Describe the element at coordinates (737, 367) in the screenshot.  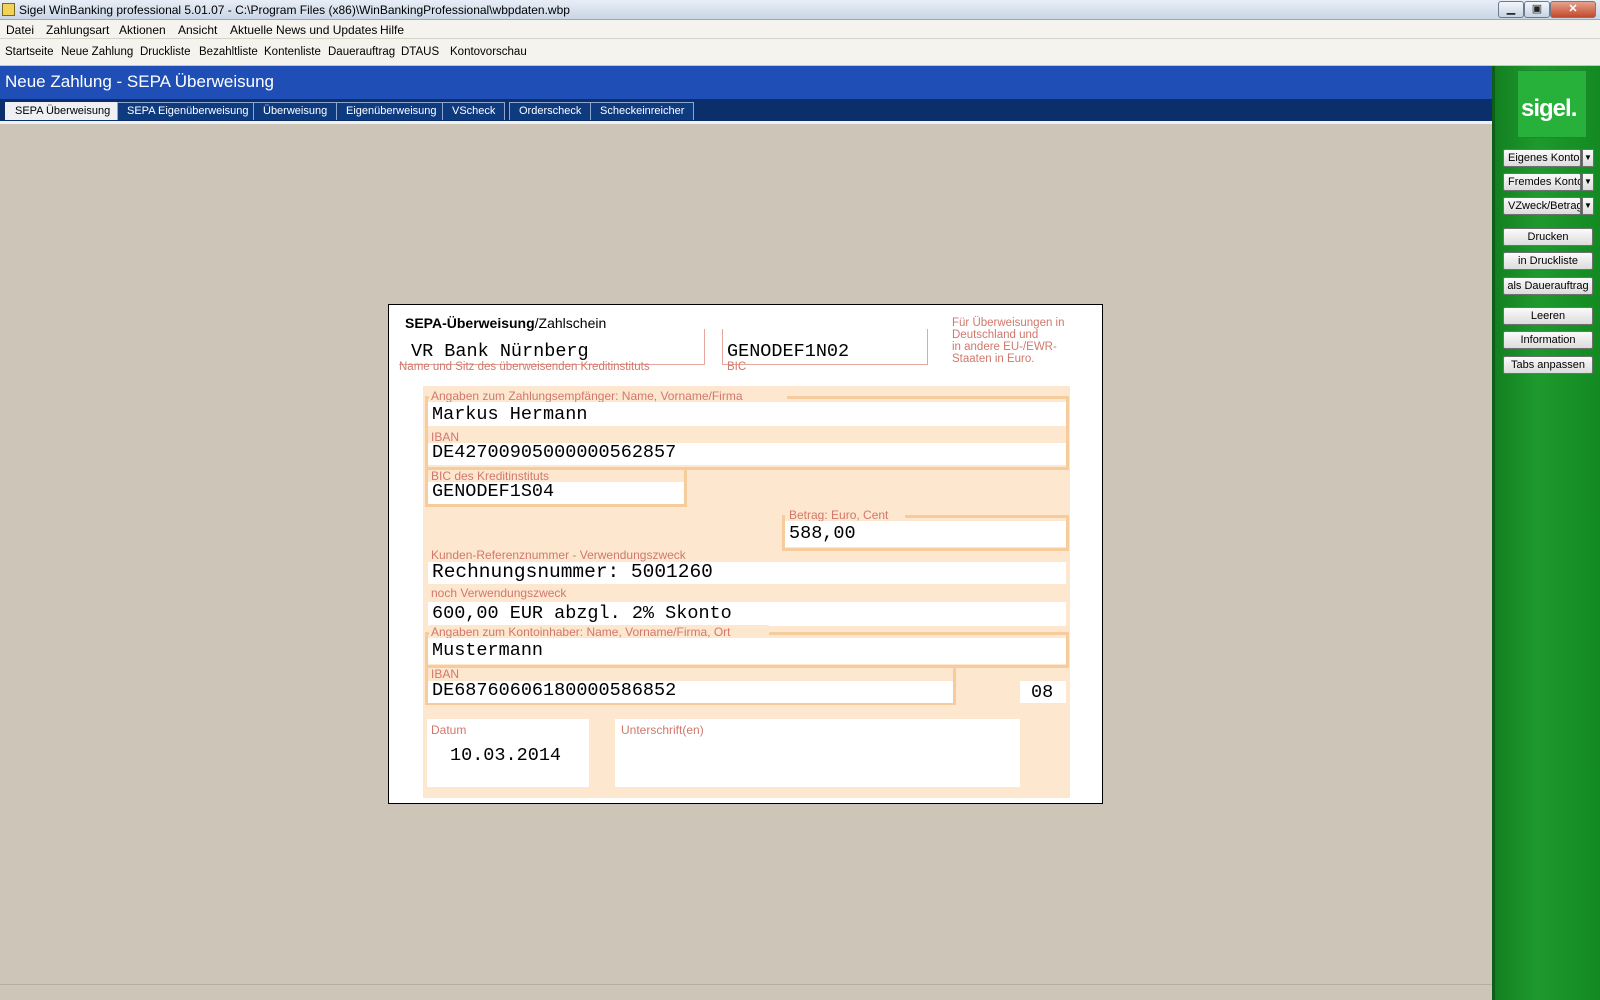
I see `bank-bic-label: BIC` at that location.